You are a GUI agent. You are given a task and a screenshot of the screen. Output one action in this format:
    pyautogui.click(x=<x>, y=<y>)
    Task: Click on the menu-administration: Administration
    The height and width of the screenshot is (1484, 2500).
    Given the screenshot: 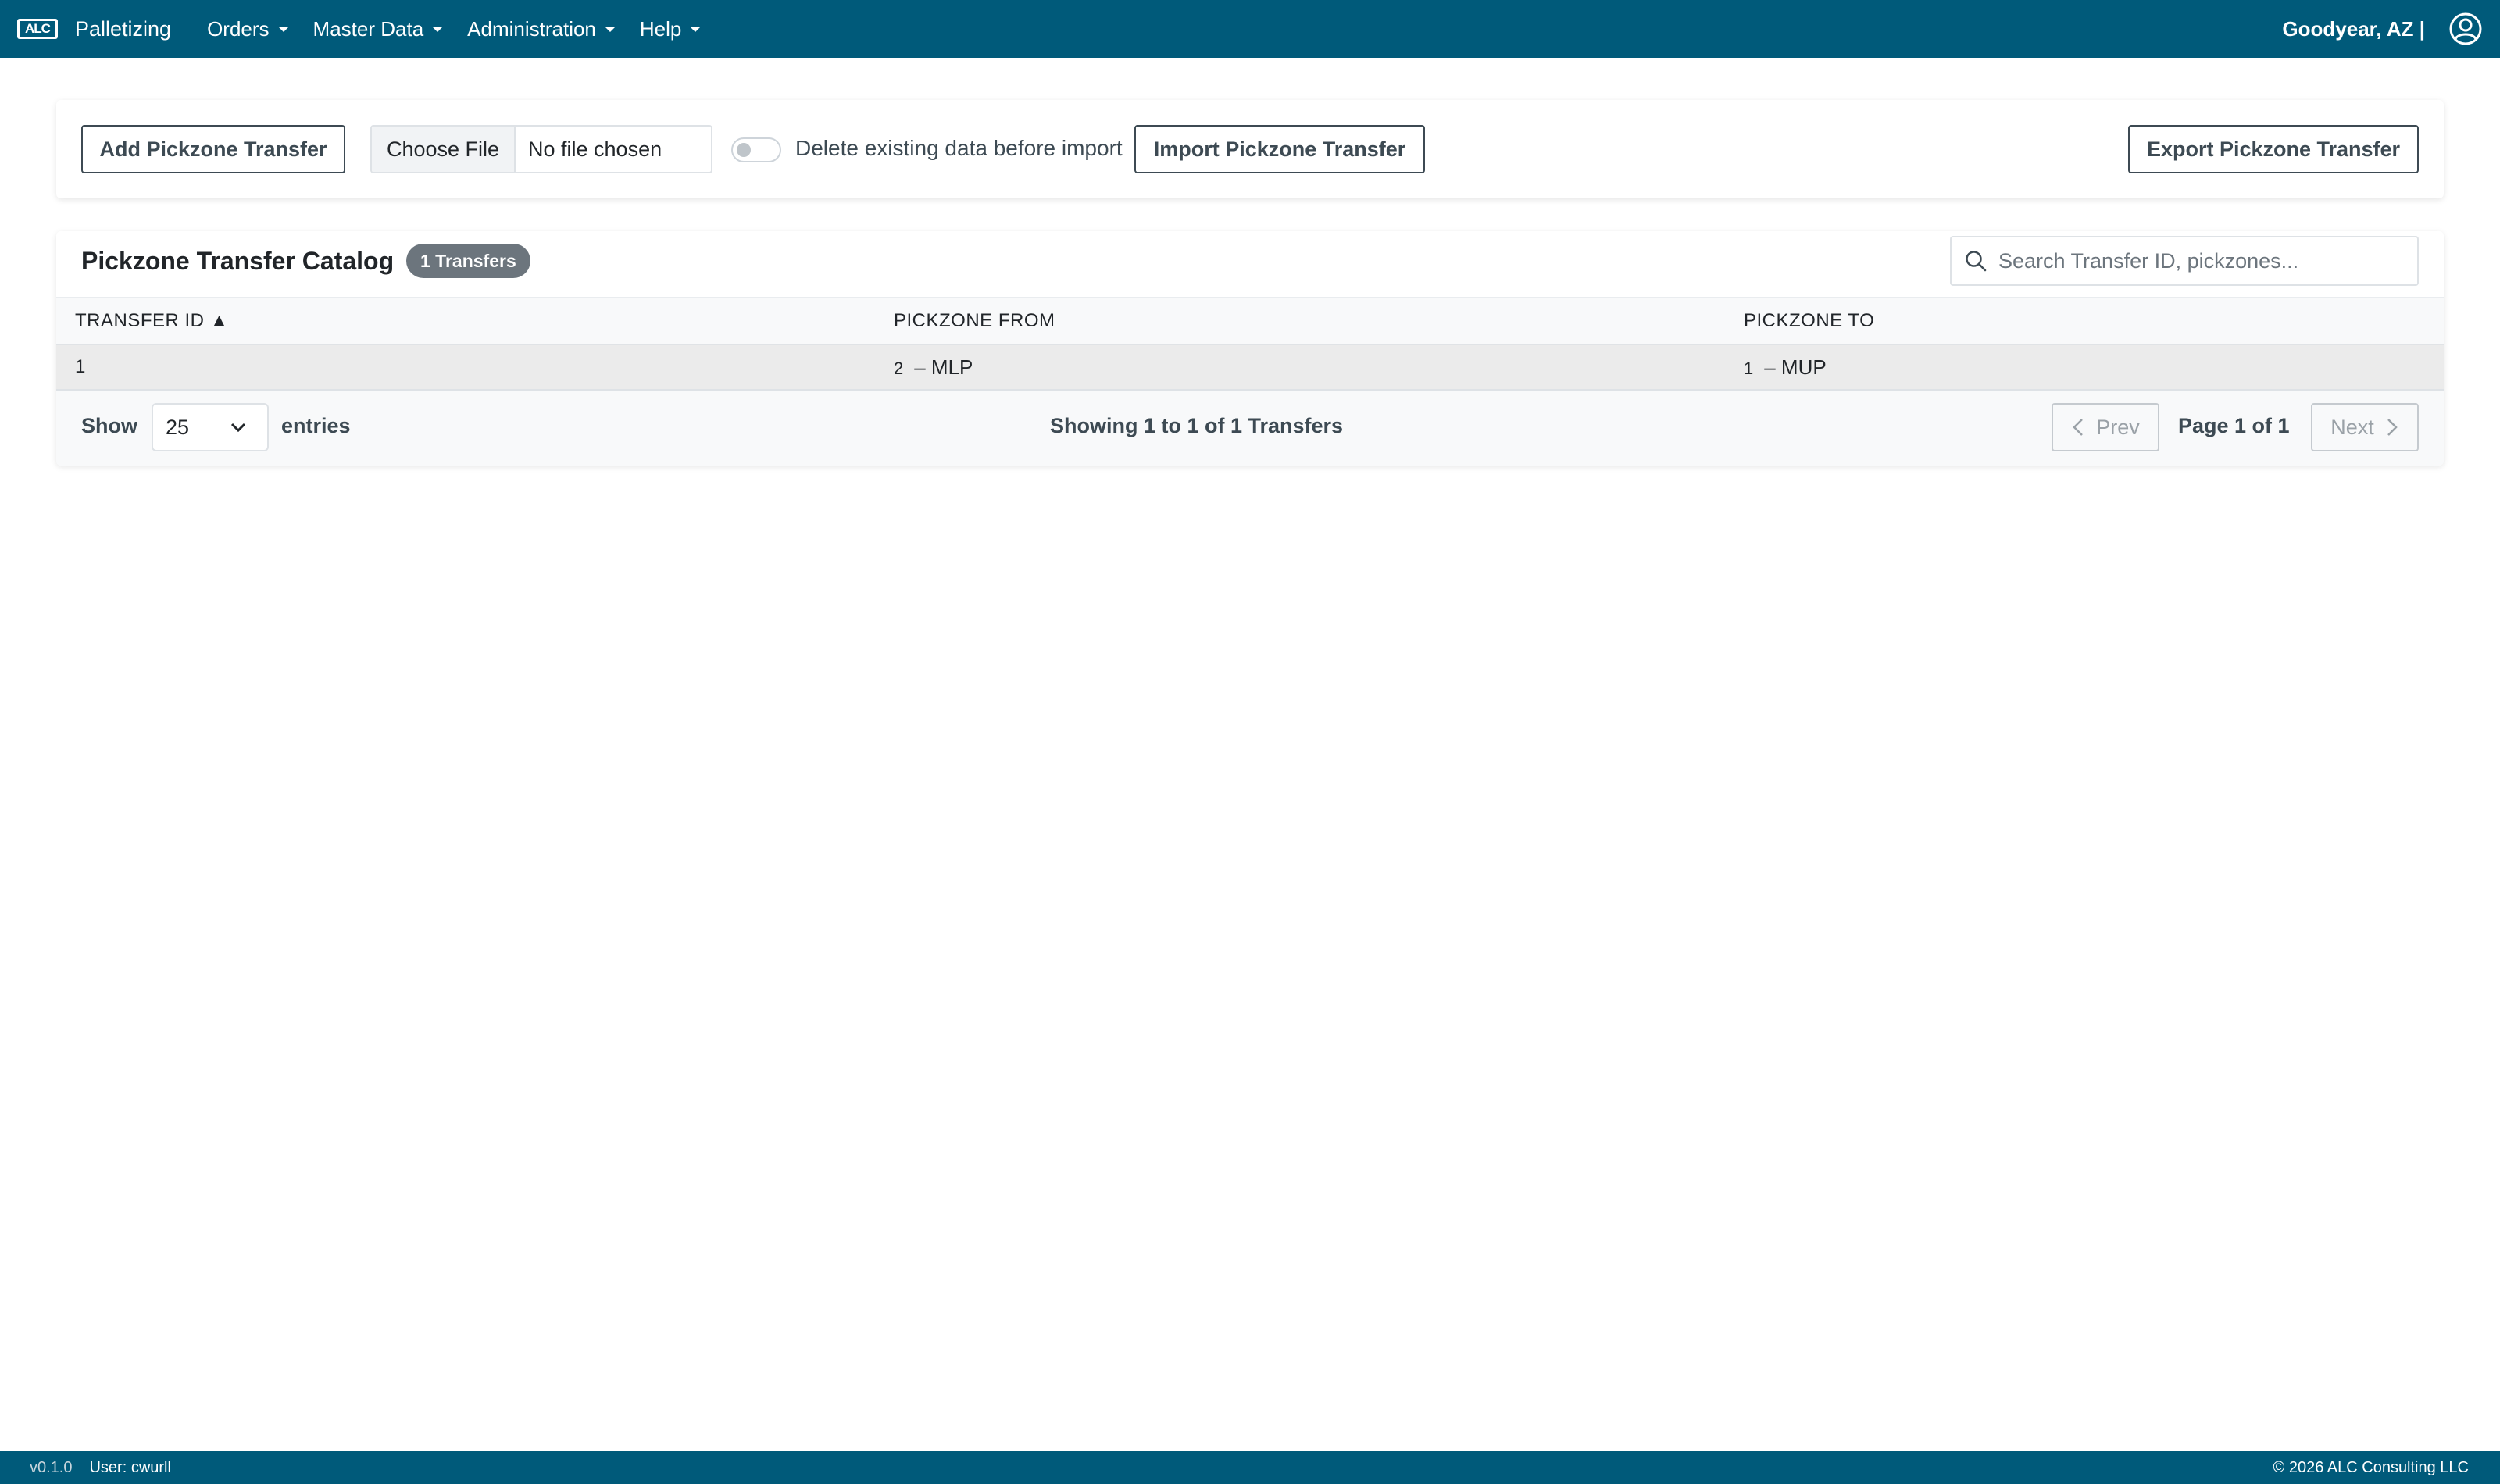 What is the action you would take?
    pyautogui.click(x=541, y=29)
    